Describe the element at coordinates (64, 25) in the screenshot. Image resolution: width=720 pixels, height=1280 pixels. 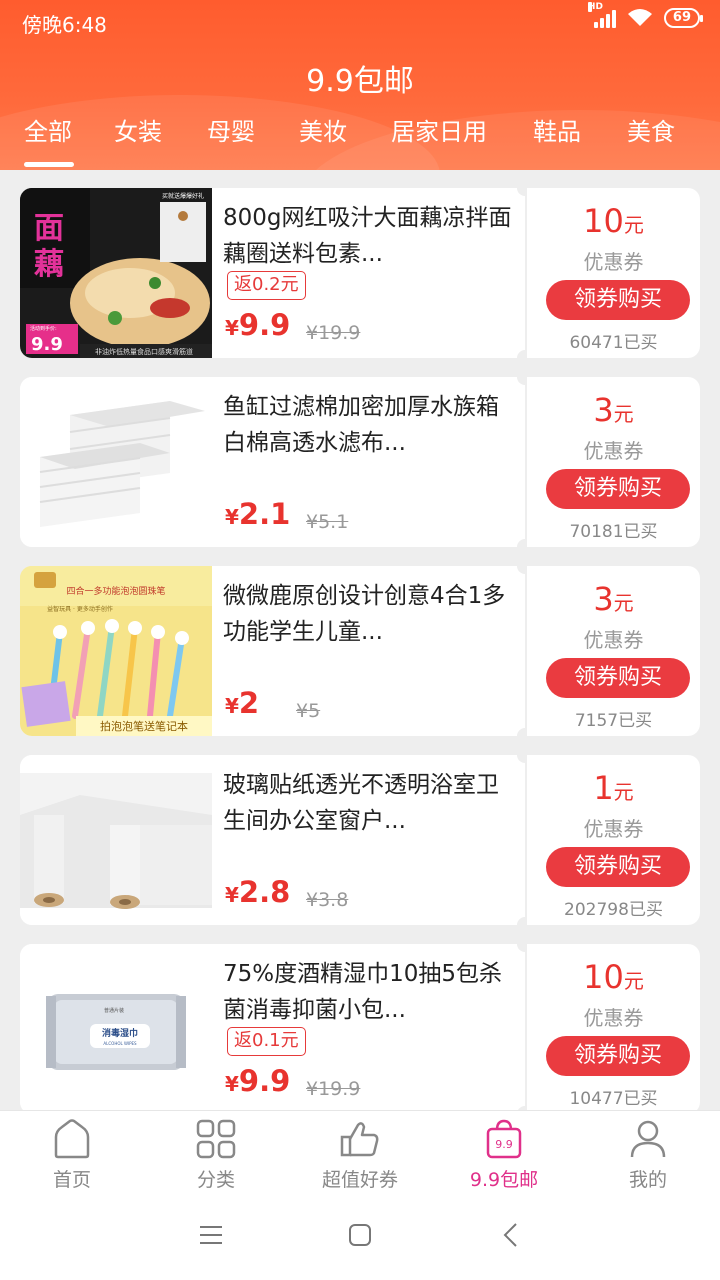
I see `status-time: 傍晚6:48` at that location.